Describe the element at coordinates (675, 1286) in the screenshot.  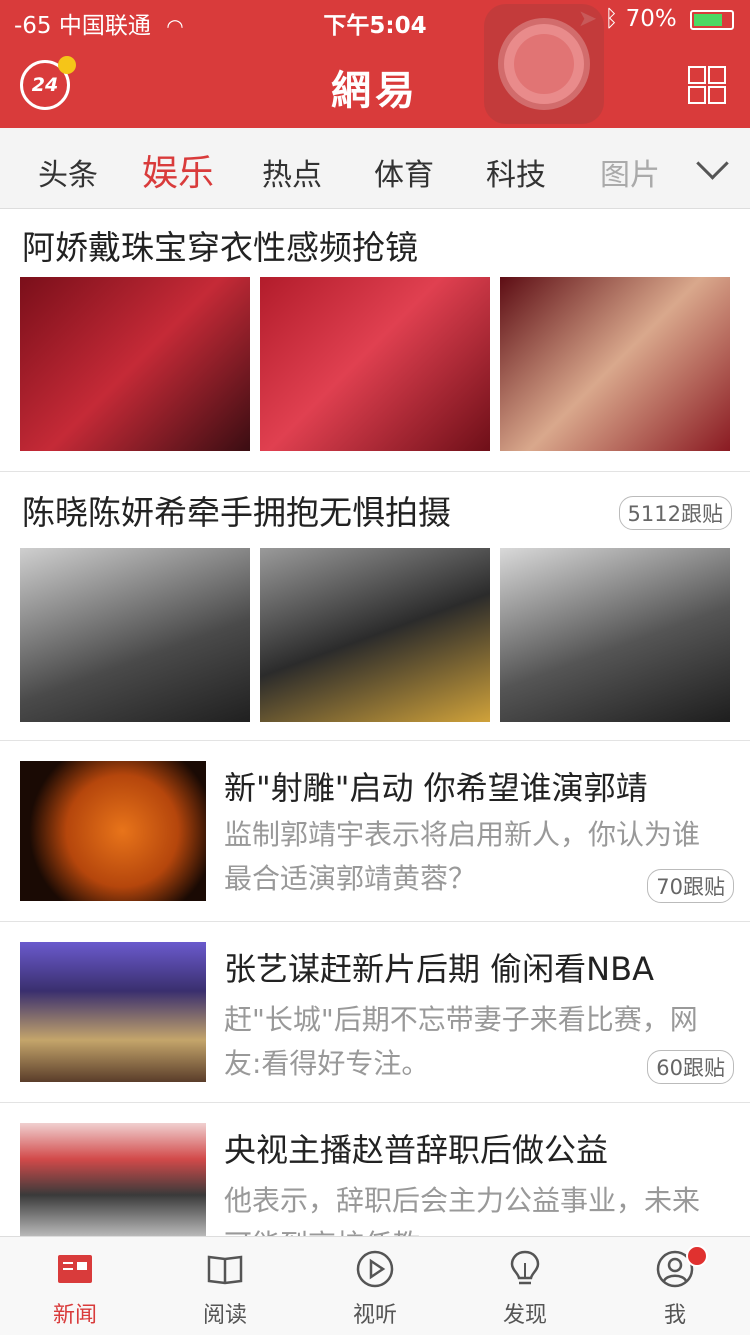
I see `tabbar-me: 我` at that location.